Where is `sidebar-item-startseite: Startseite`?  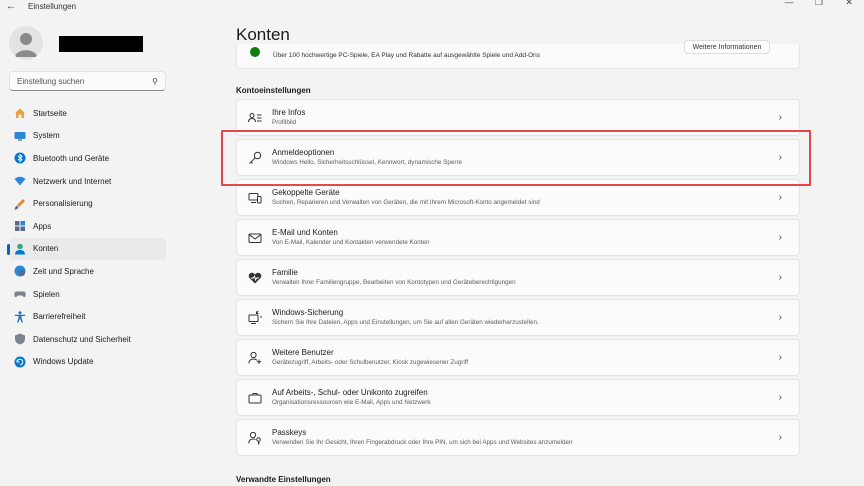 sidebar-item-startseite: Startseite is located at coordinates (87, 113).